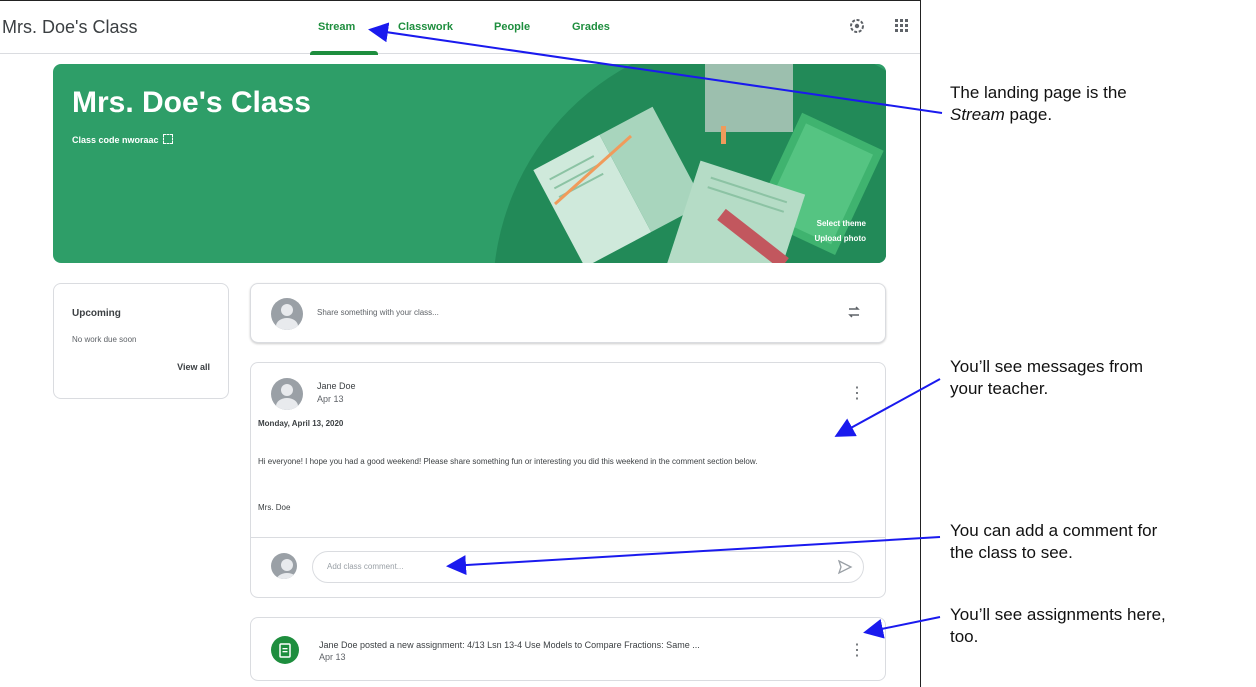 This screenshot has height=687, width=1256. I want to click on annotation-assignments-line1: You’ll see assignments here,, so click(1058, 614).